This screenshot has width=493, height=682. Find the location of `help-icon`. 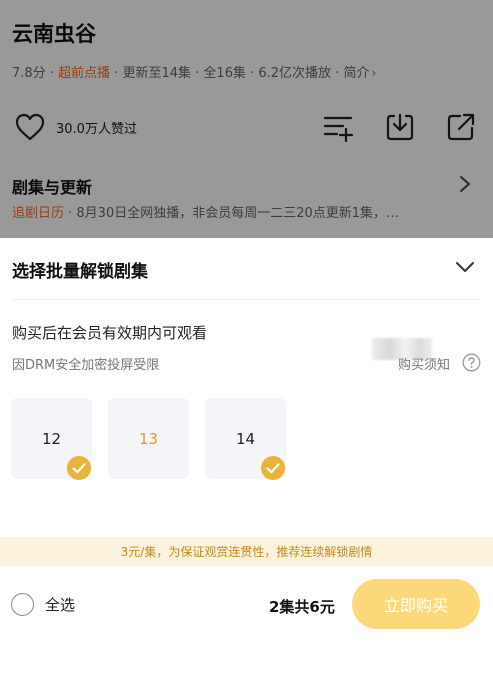

help-icon is located at coordinates (471, 362).